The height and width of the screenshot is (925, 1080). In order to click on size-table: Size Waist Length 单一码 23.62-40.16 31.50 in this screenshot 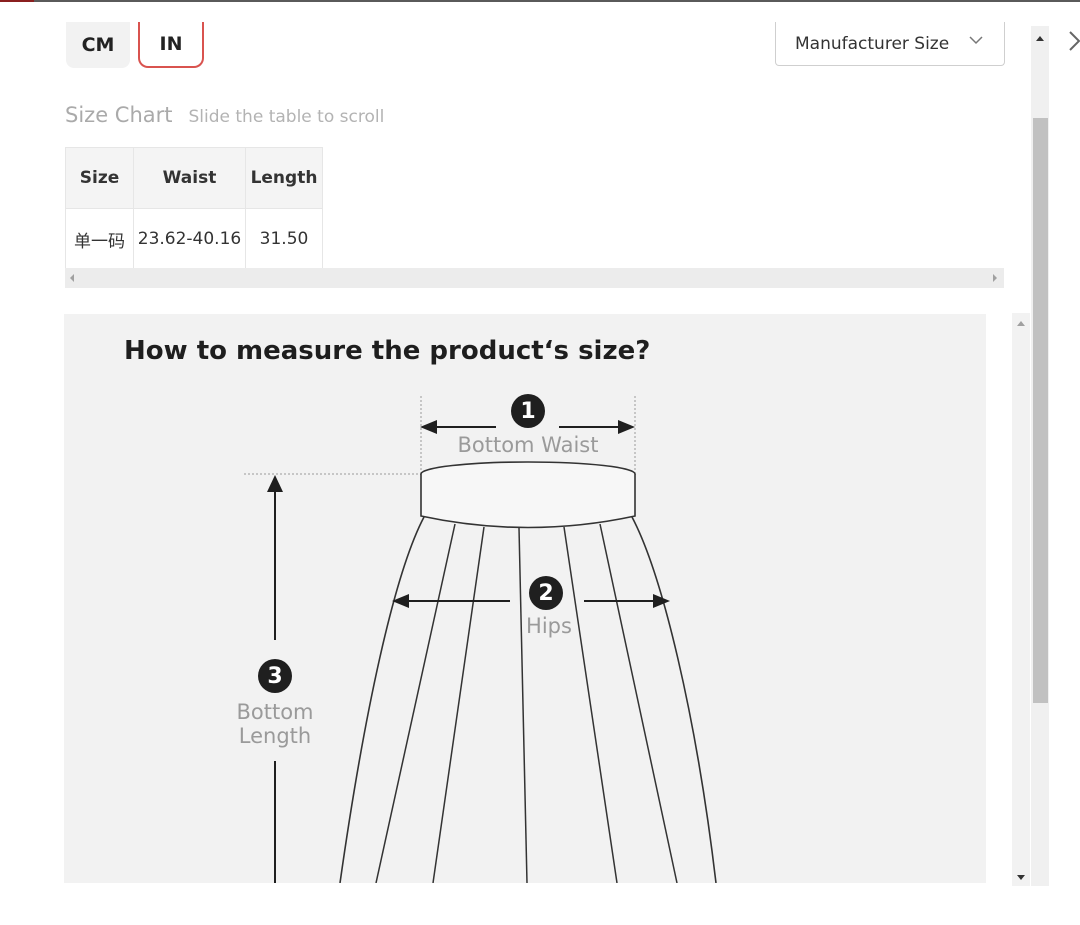, I will do `click(194, 208)`.